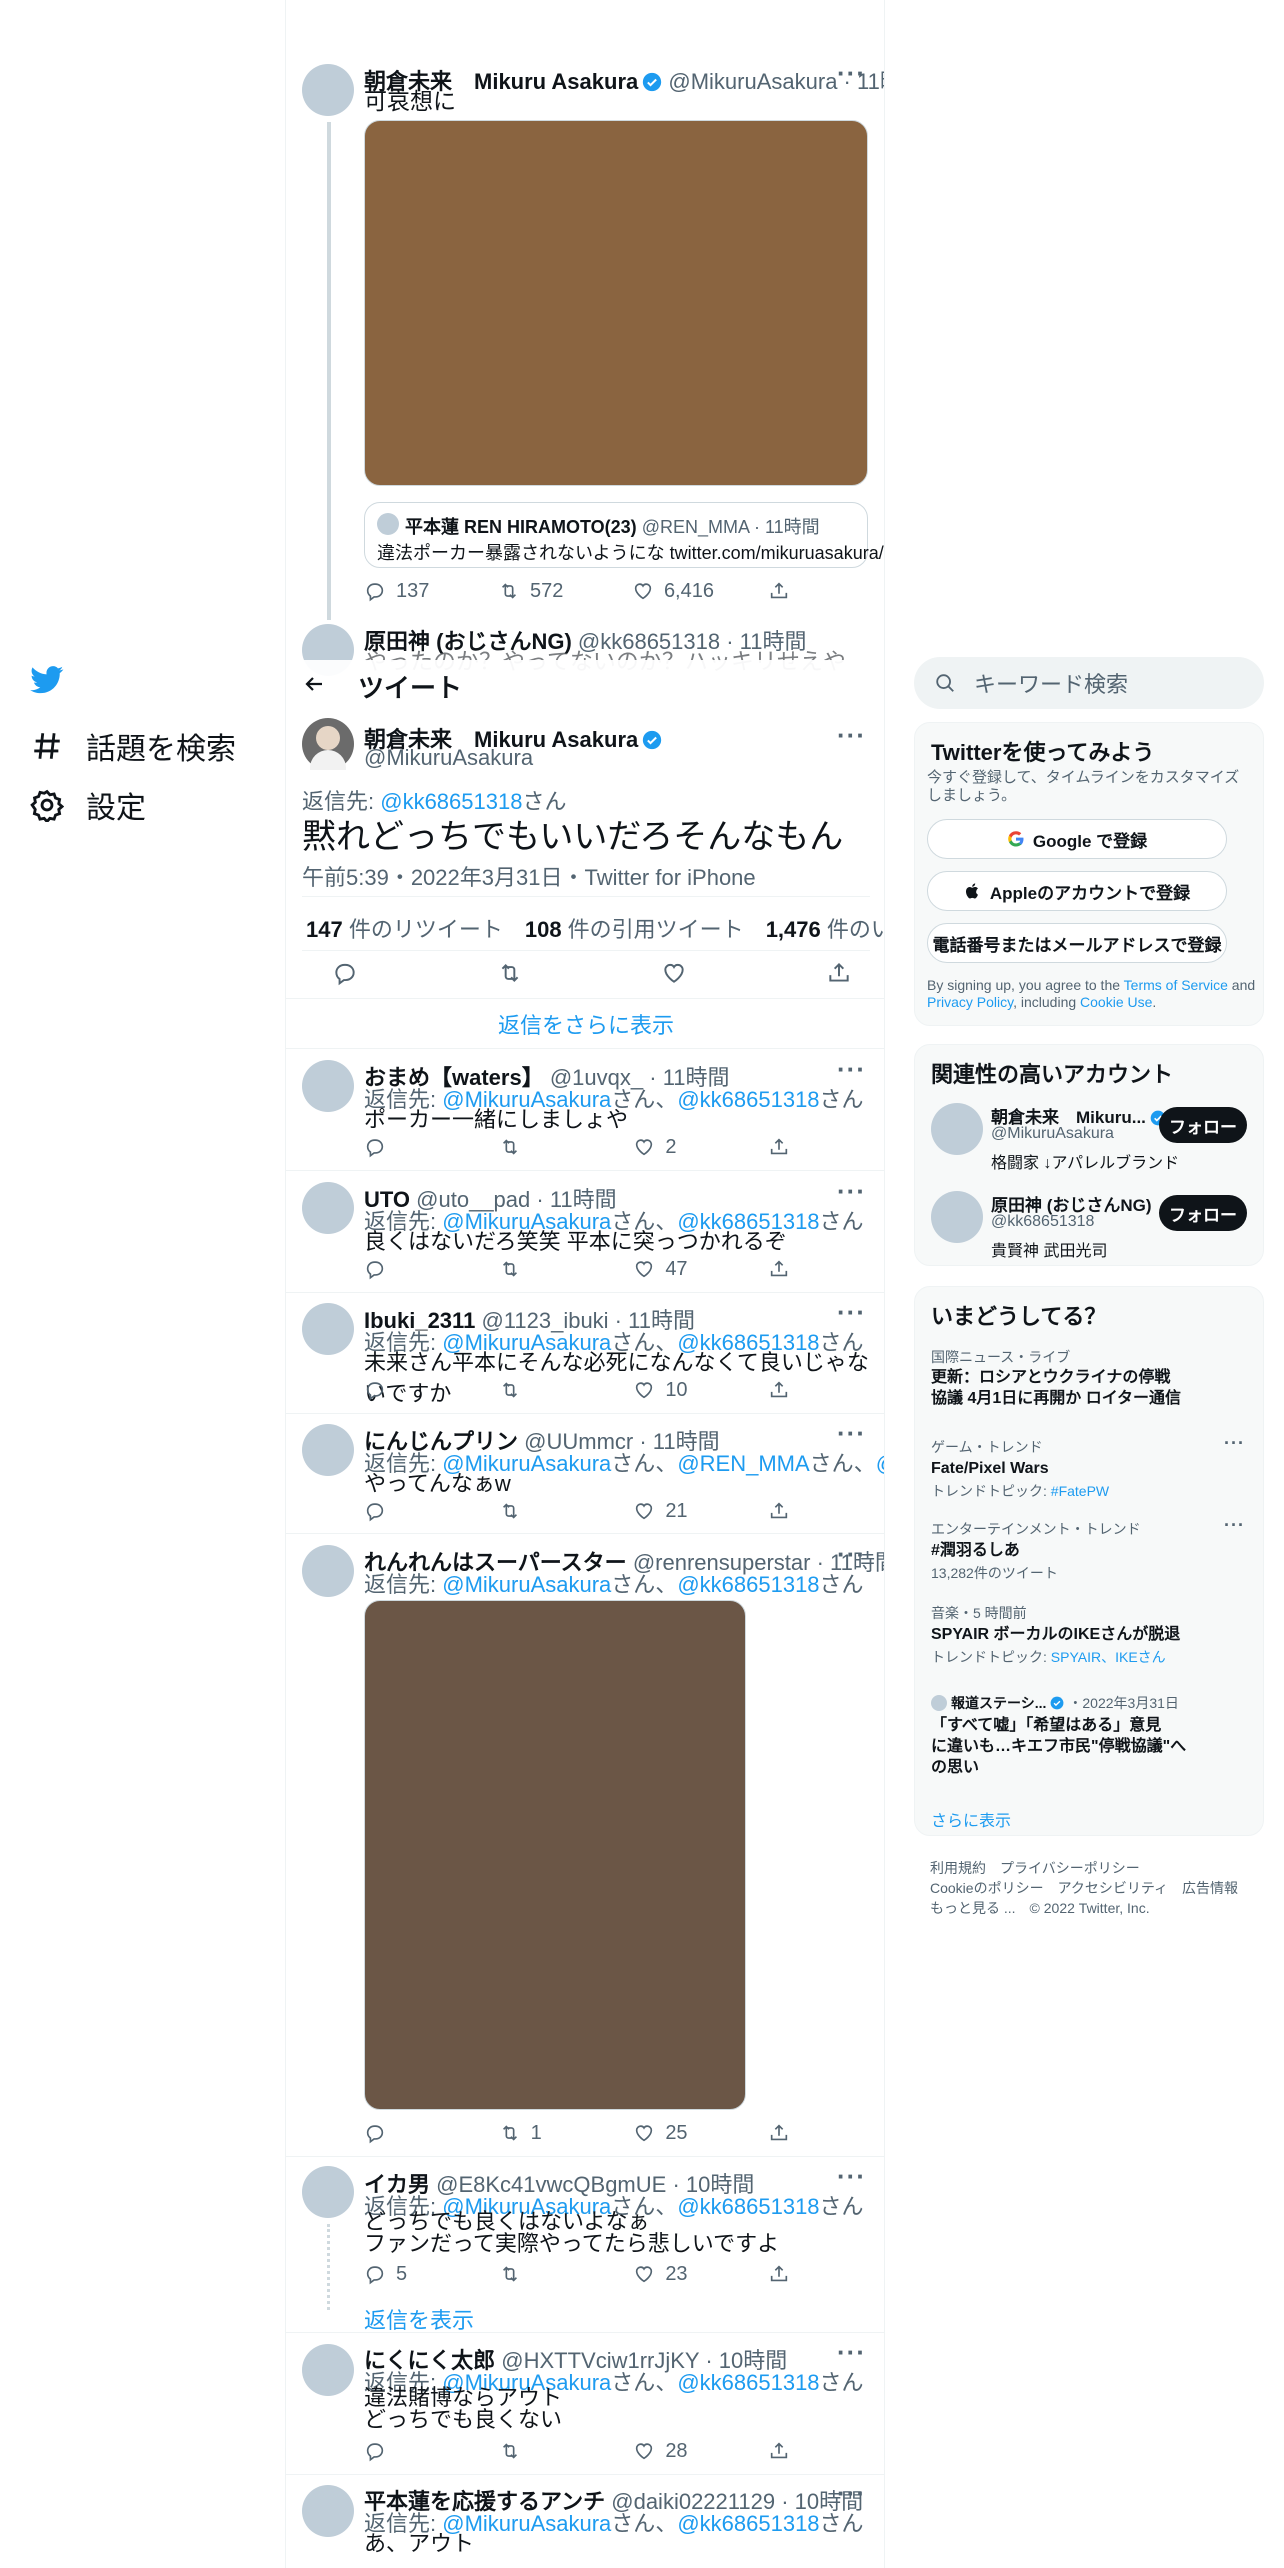 The width and height of the screenshot is (1284, 2568). What do you see at coordinates (345, 973) in the screenshot?
I see `reply-icon` at bounding box center [345, 973].